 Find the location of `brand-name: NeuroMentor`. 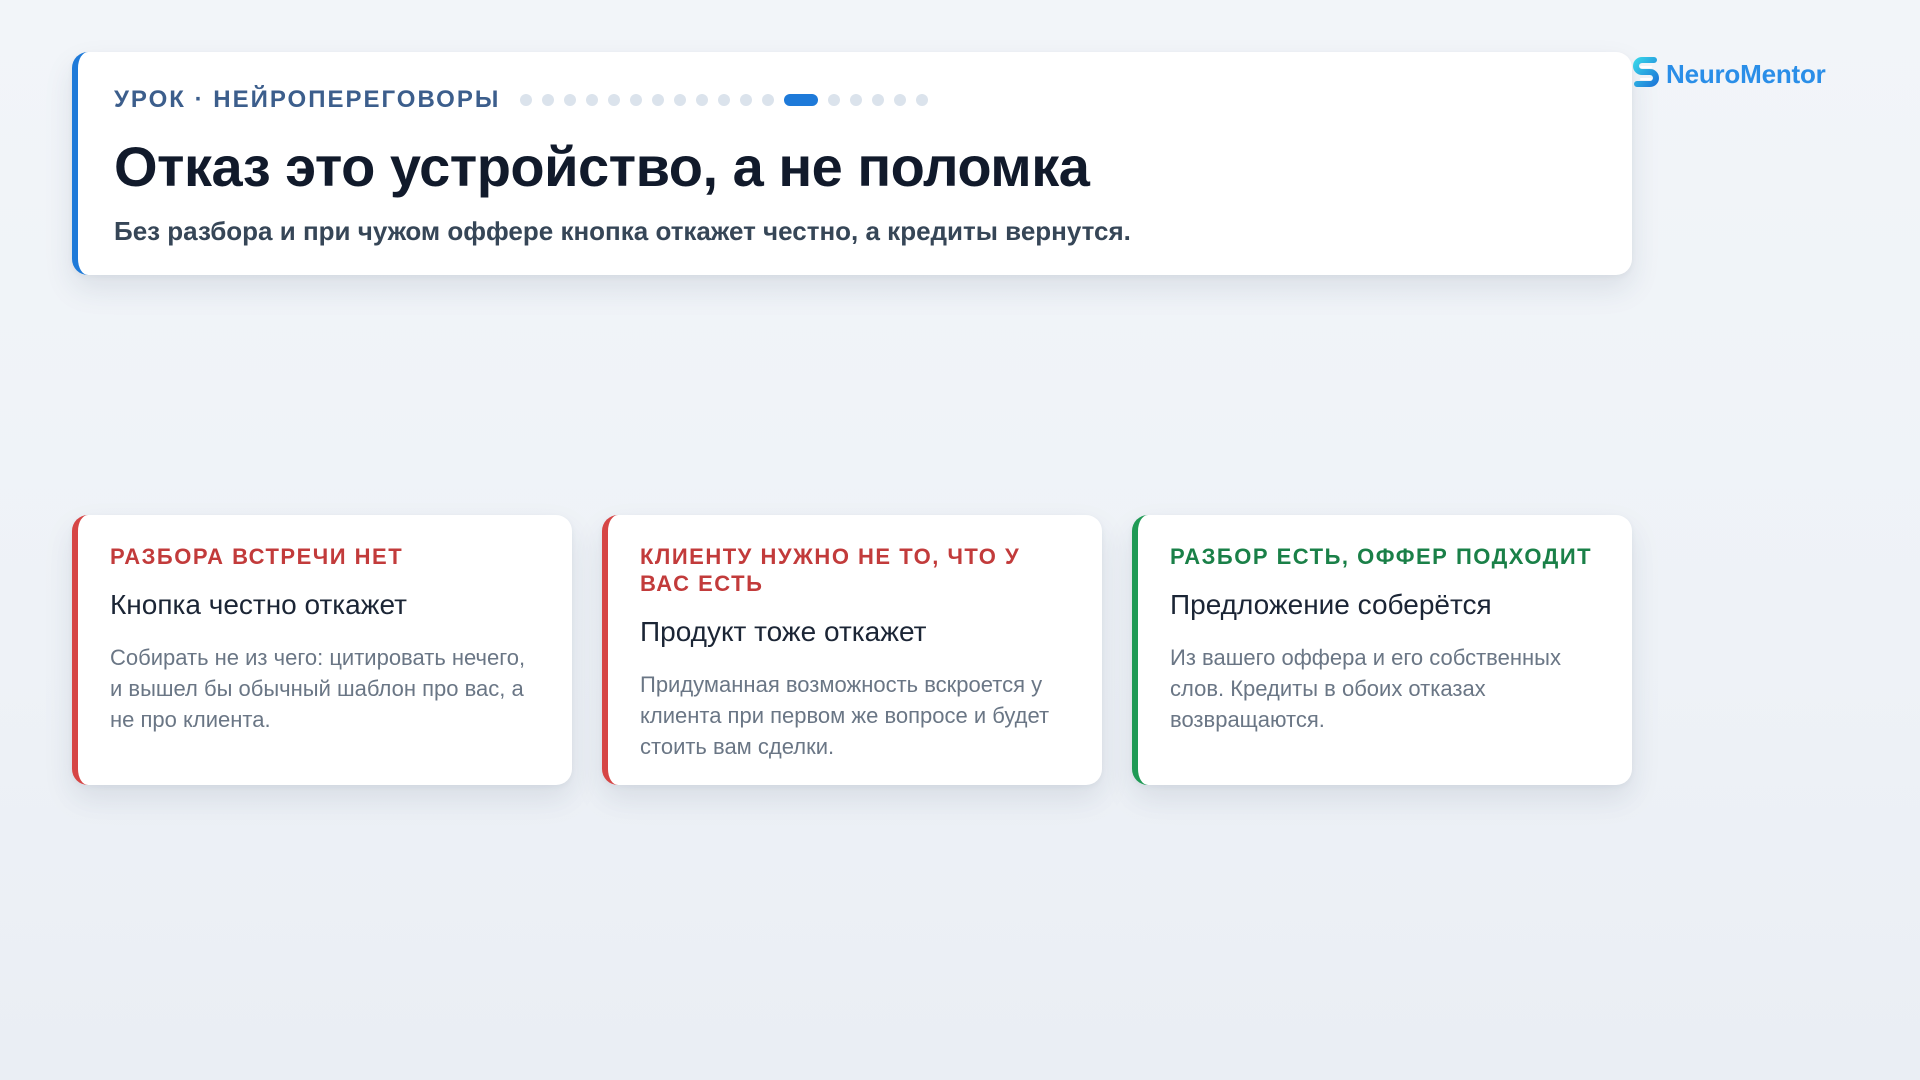

brand-name: NeuroMentor is located at coordinates (1746, 73).